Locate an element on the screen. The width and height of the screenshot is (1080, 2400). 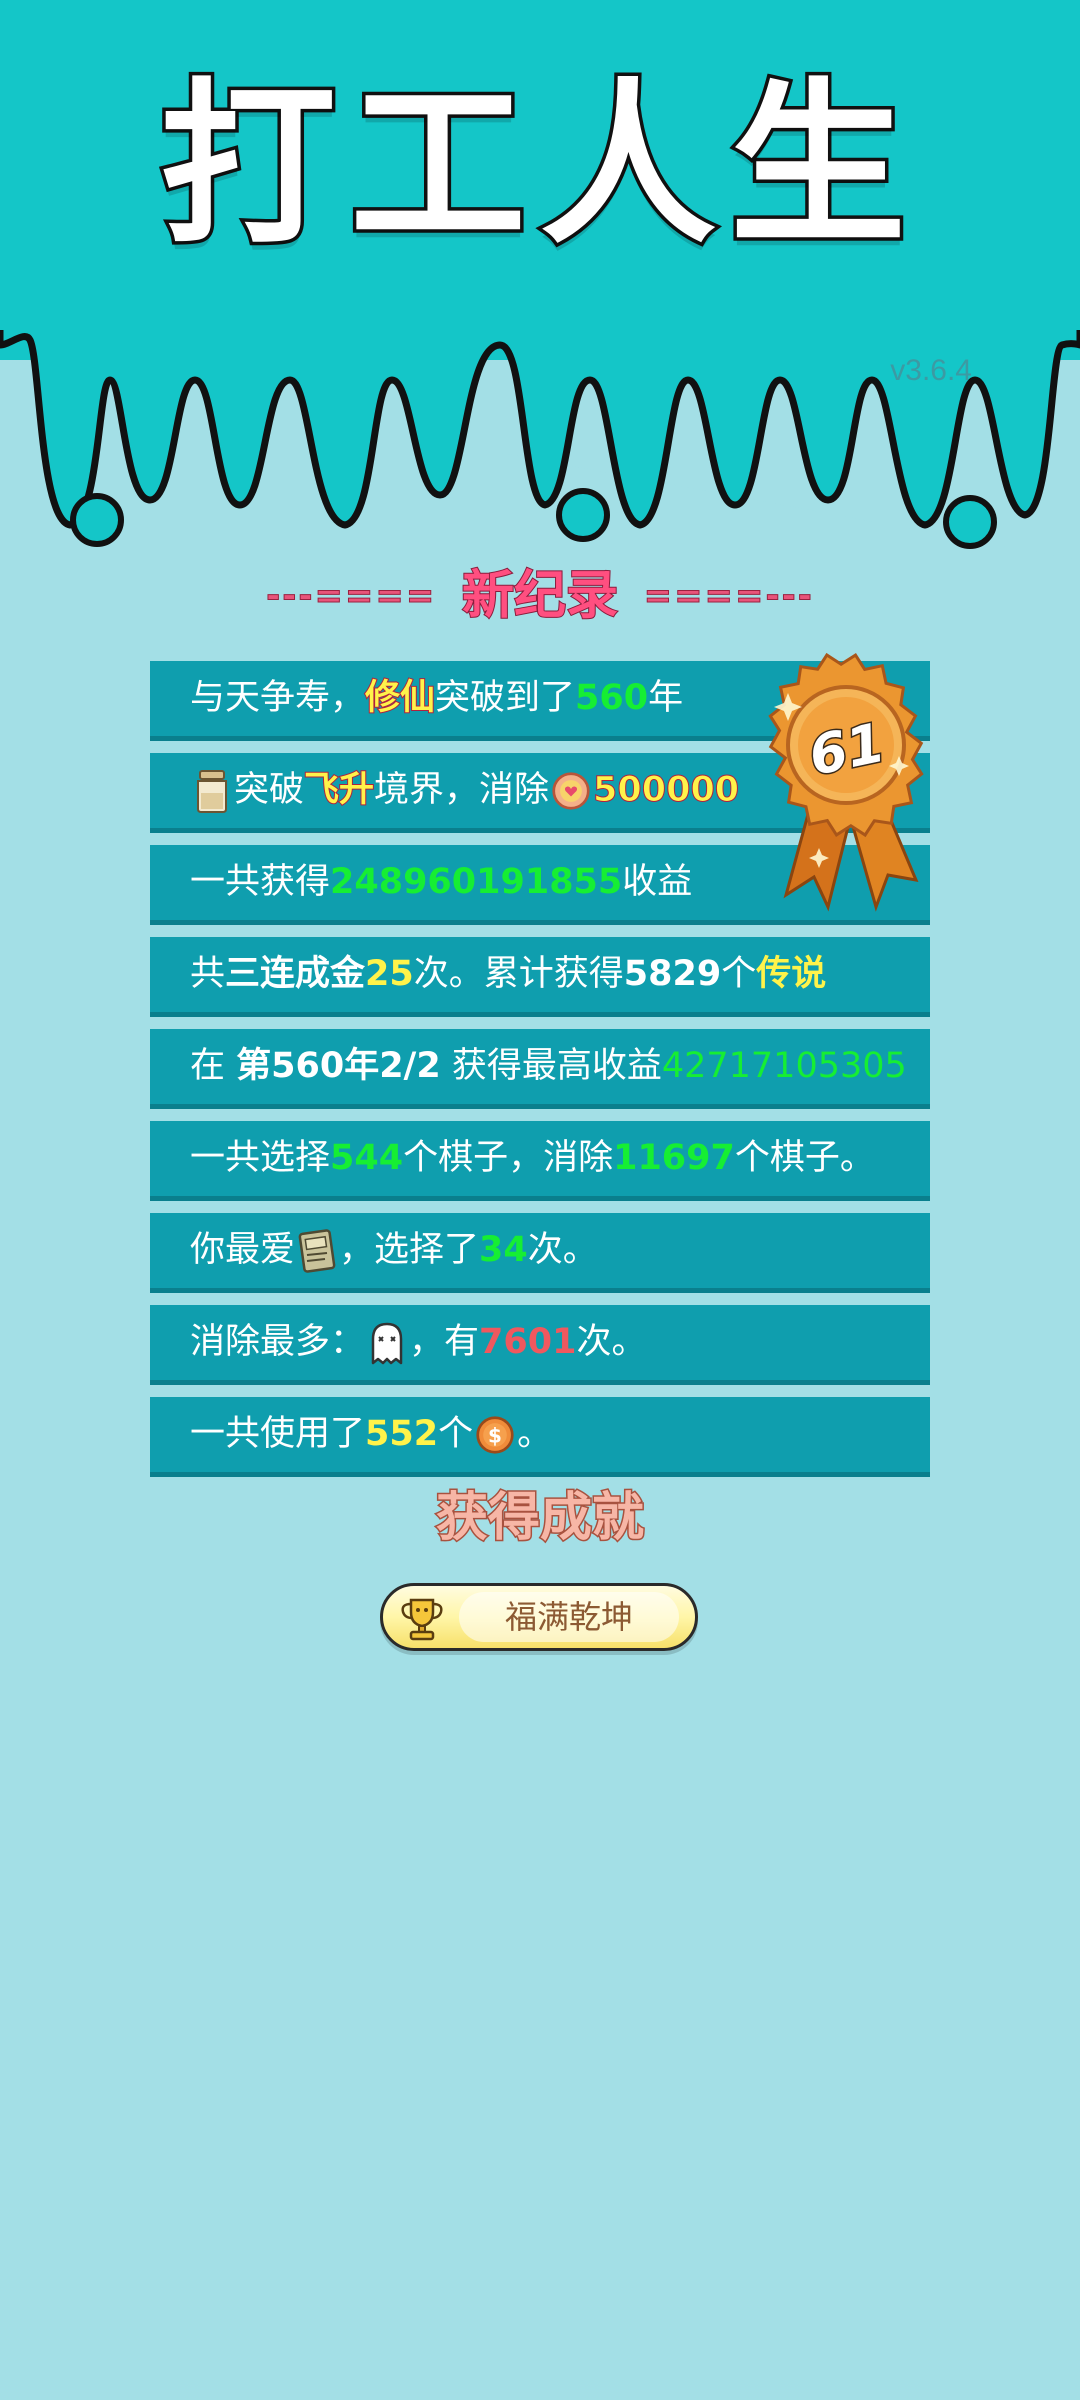
row-text: 境界，消除 is located at coordinates (462, 790).